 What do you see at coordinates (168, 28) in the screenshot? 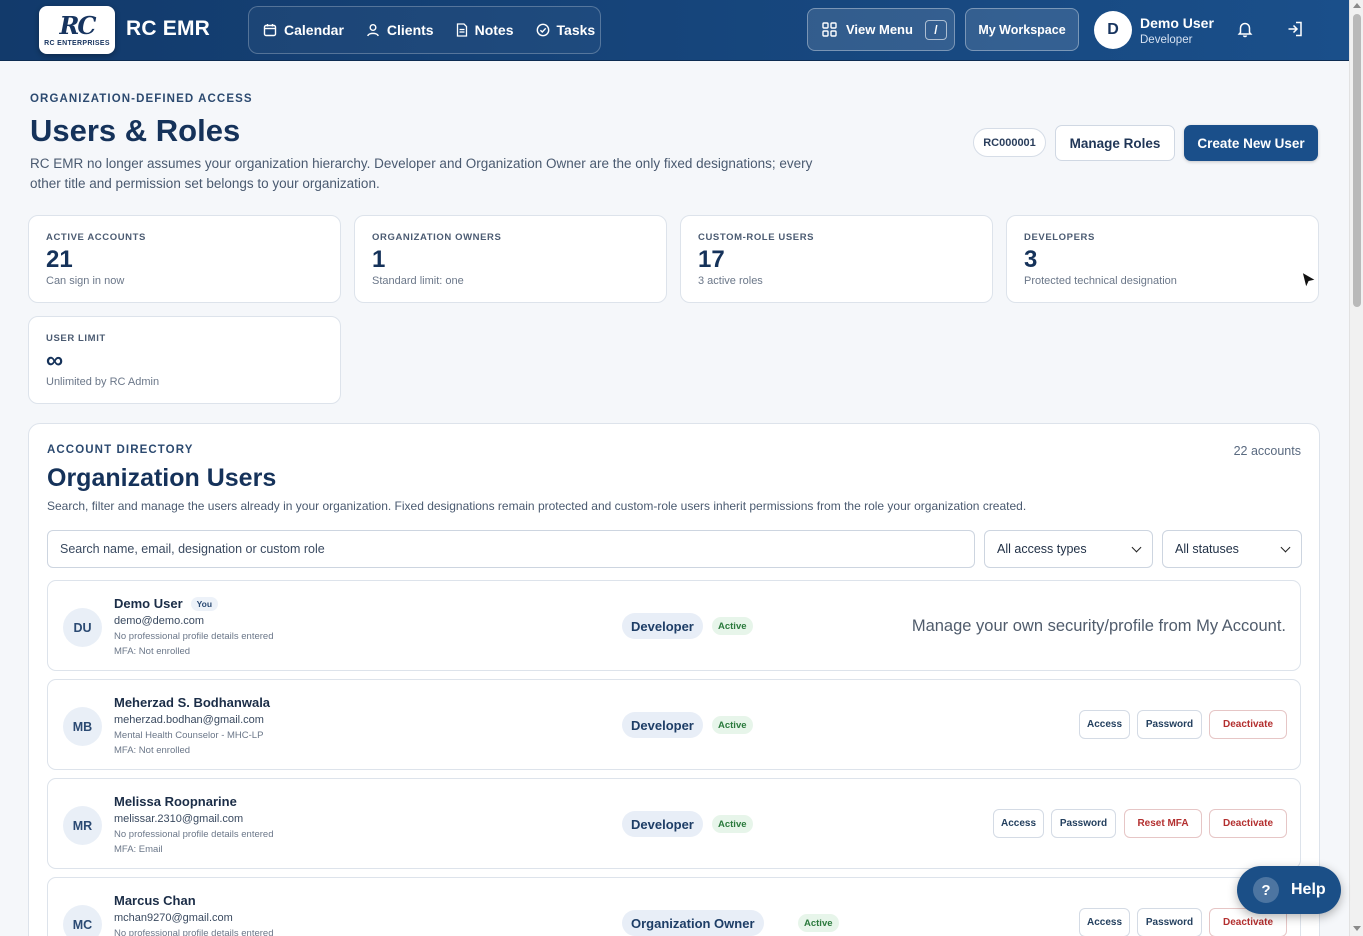
I see `app-name: RC EMR` at bounding box center [168, 28].